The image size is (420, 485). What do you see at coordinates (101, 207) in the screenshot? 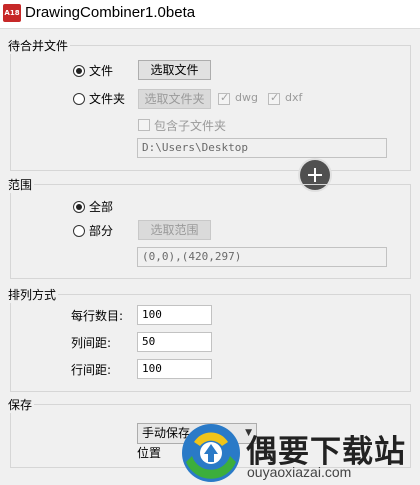
I see `radio-all-label: 全部` at bounding box center [101, 207].